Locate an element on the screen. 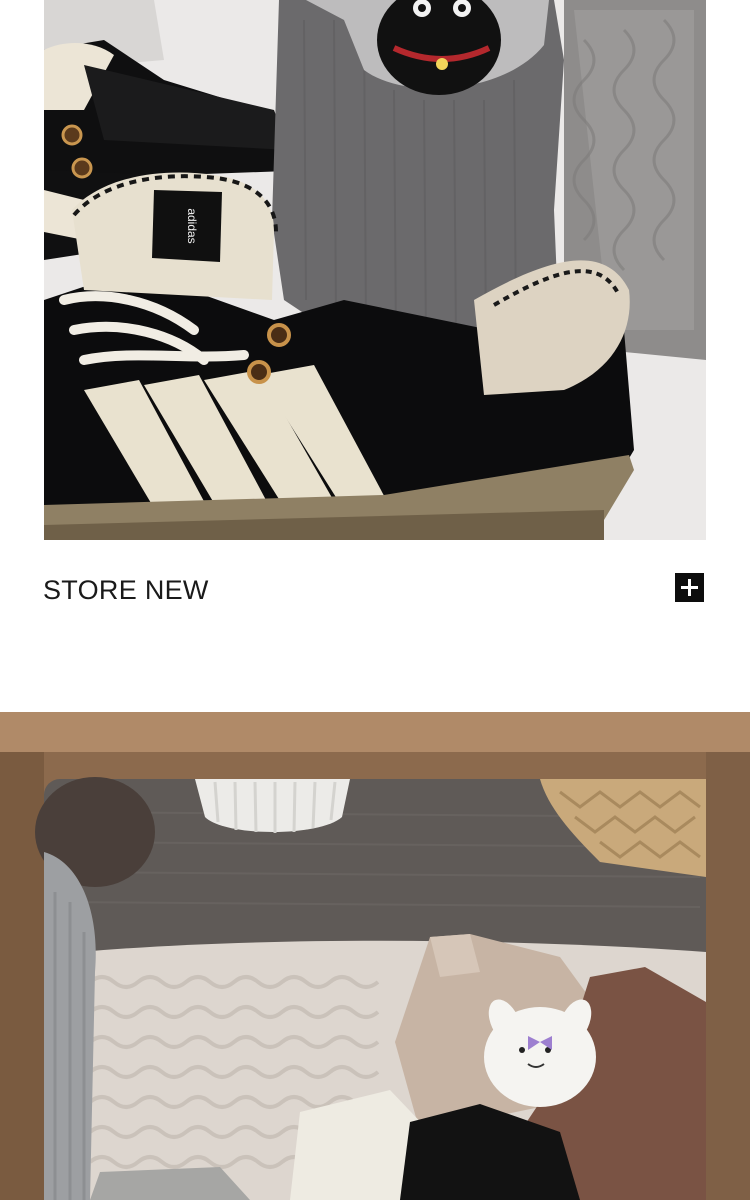 The width and height of the screenshot is (750, 1200). section-title: STORE NEW is located at coordinates (126, 590).